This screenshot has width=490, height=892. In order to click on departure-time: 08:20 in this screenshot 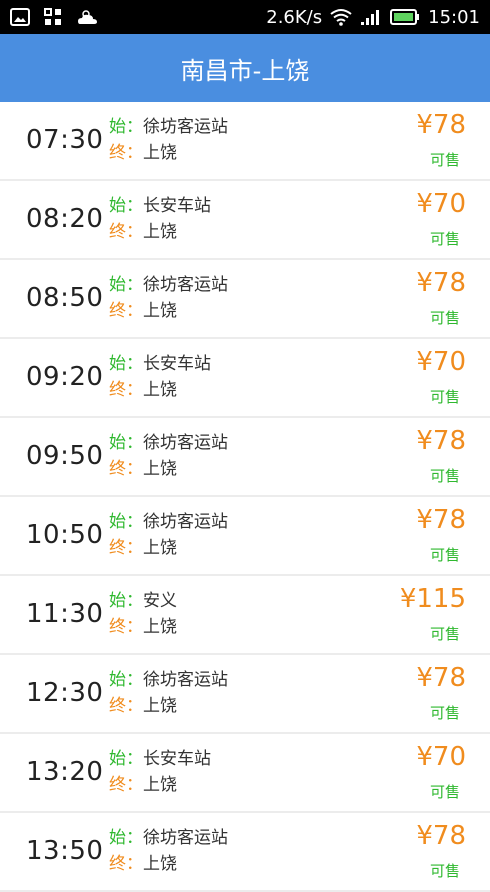, I will do `click(65, 219)`.